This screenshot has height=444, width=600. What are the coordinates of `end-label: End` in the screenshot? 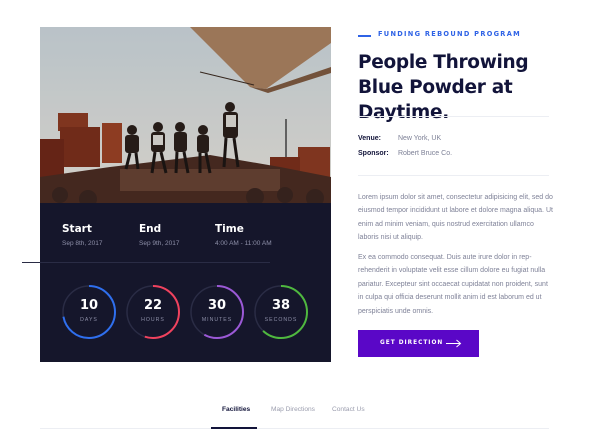 It's located at (150, 229).